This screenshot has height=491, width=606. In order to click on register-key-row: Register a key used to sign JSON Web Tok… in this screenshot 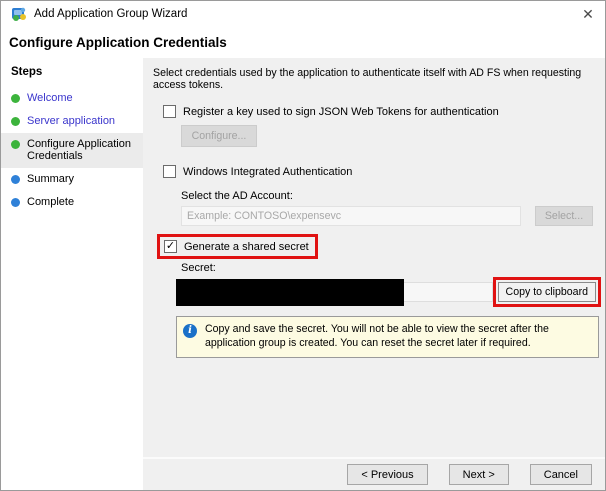, I will do `click(382, 111)`.